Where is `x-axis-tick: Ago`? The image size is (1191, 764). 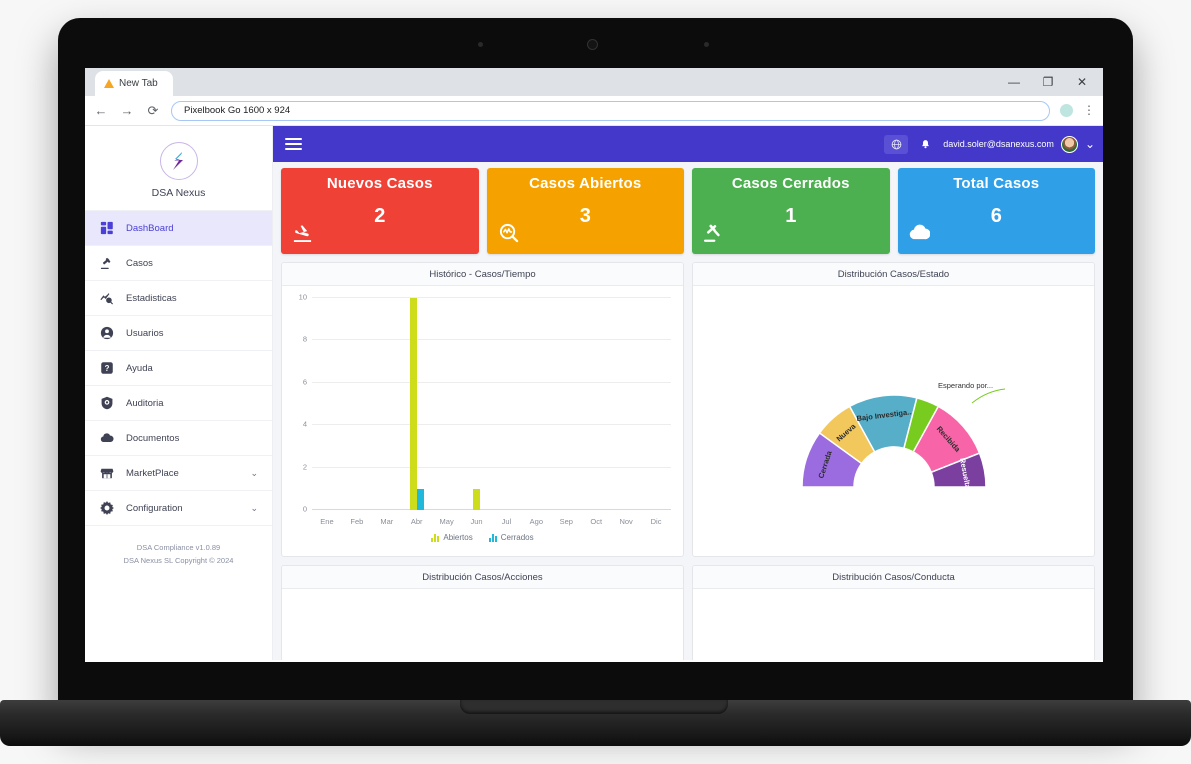 x-axis-tick: Ago is located at coordinates (536, 521).